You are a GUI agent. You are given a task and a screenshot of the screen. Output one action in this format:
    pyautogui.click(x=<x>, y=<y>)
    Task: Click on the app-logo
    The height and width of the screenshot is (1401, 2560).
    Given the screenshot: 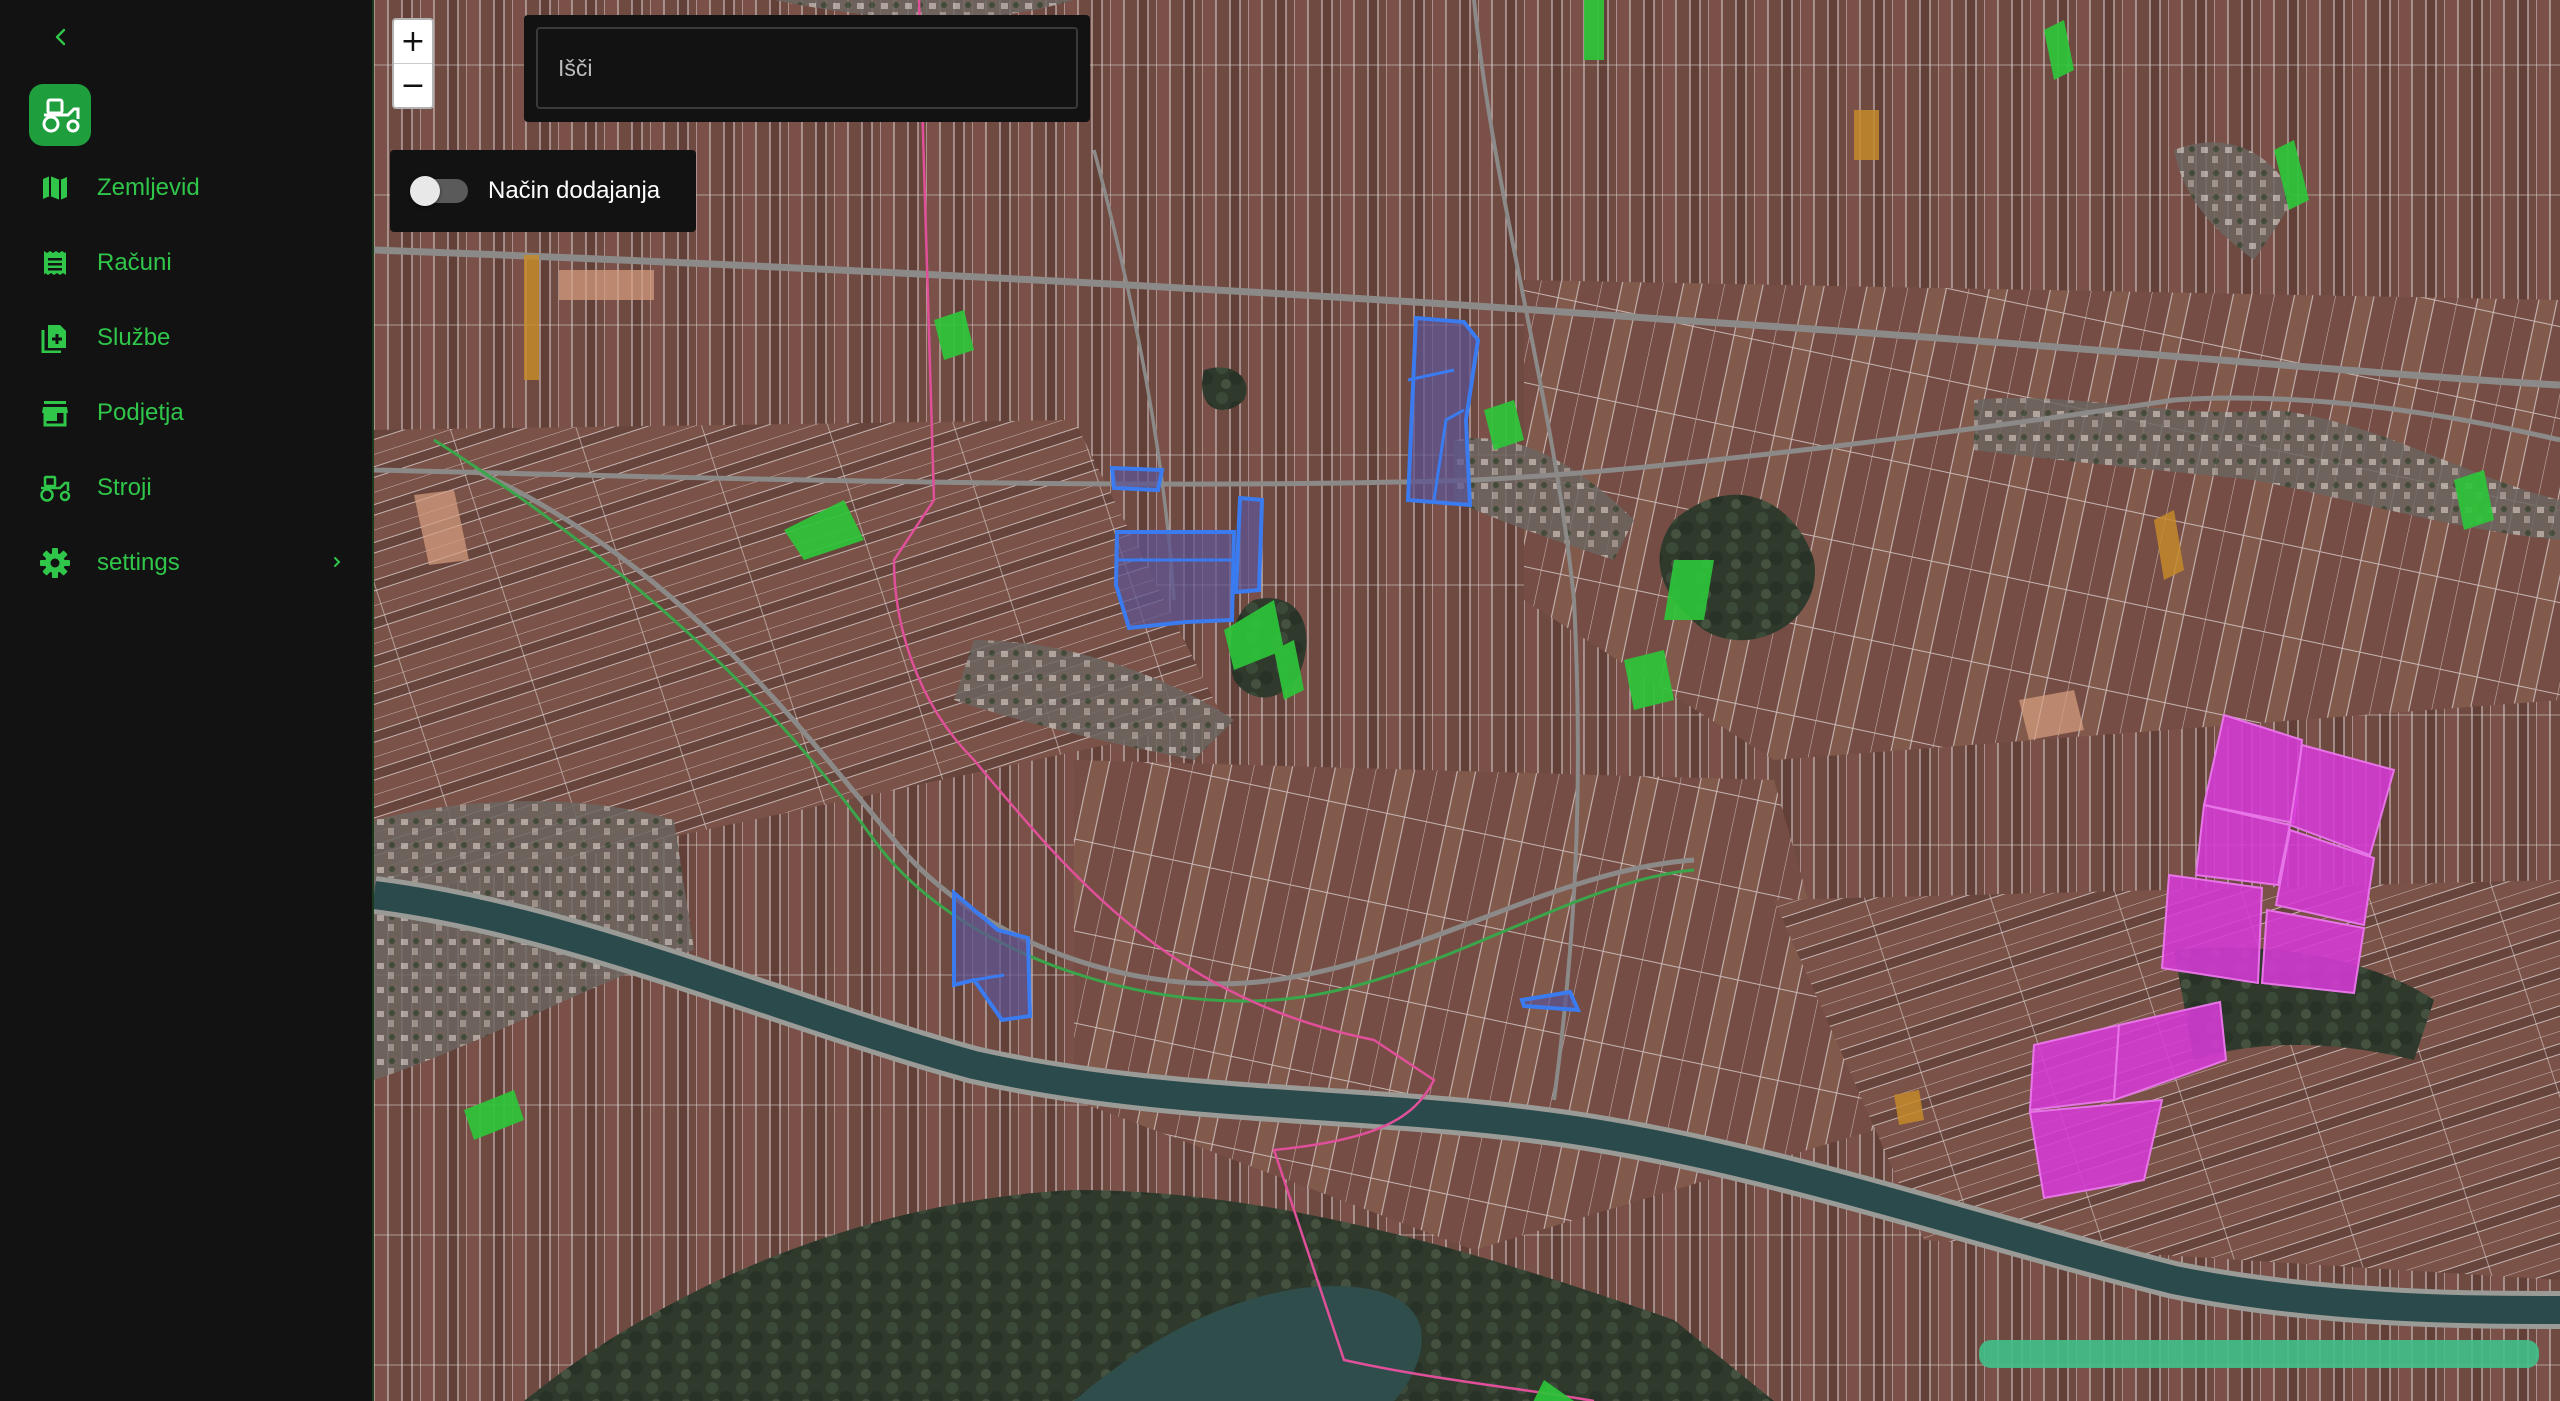 What is the action you would take?
    pyautogui.click(x=60, y=115)
    